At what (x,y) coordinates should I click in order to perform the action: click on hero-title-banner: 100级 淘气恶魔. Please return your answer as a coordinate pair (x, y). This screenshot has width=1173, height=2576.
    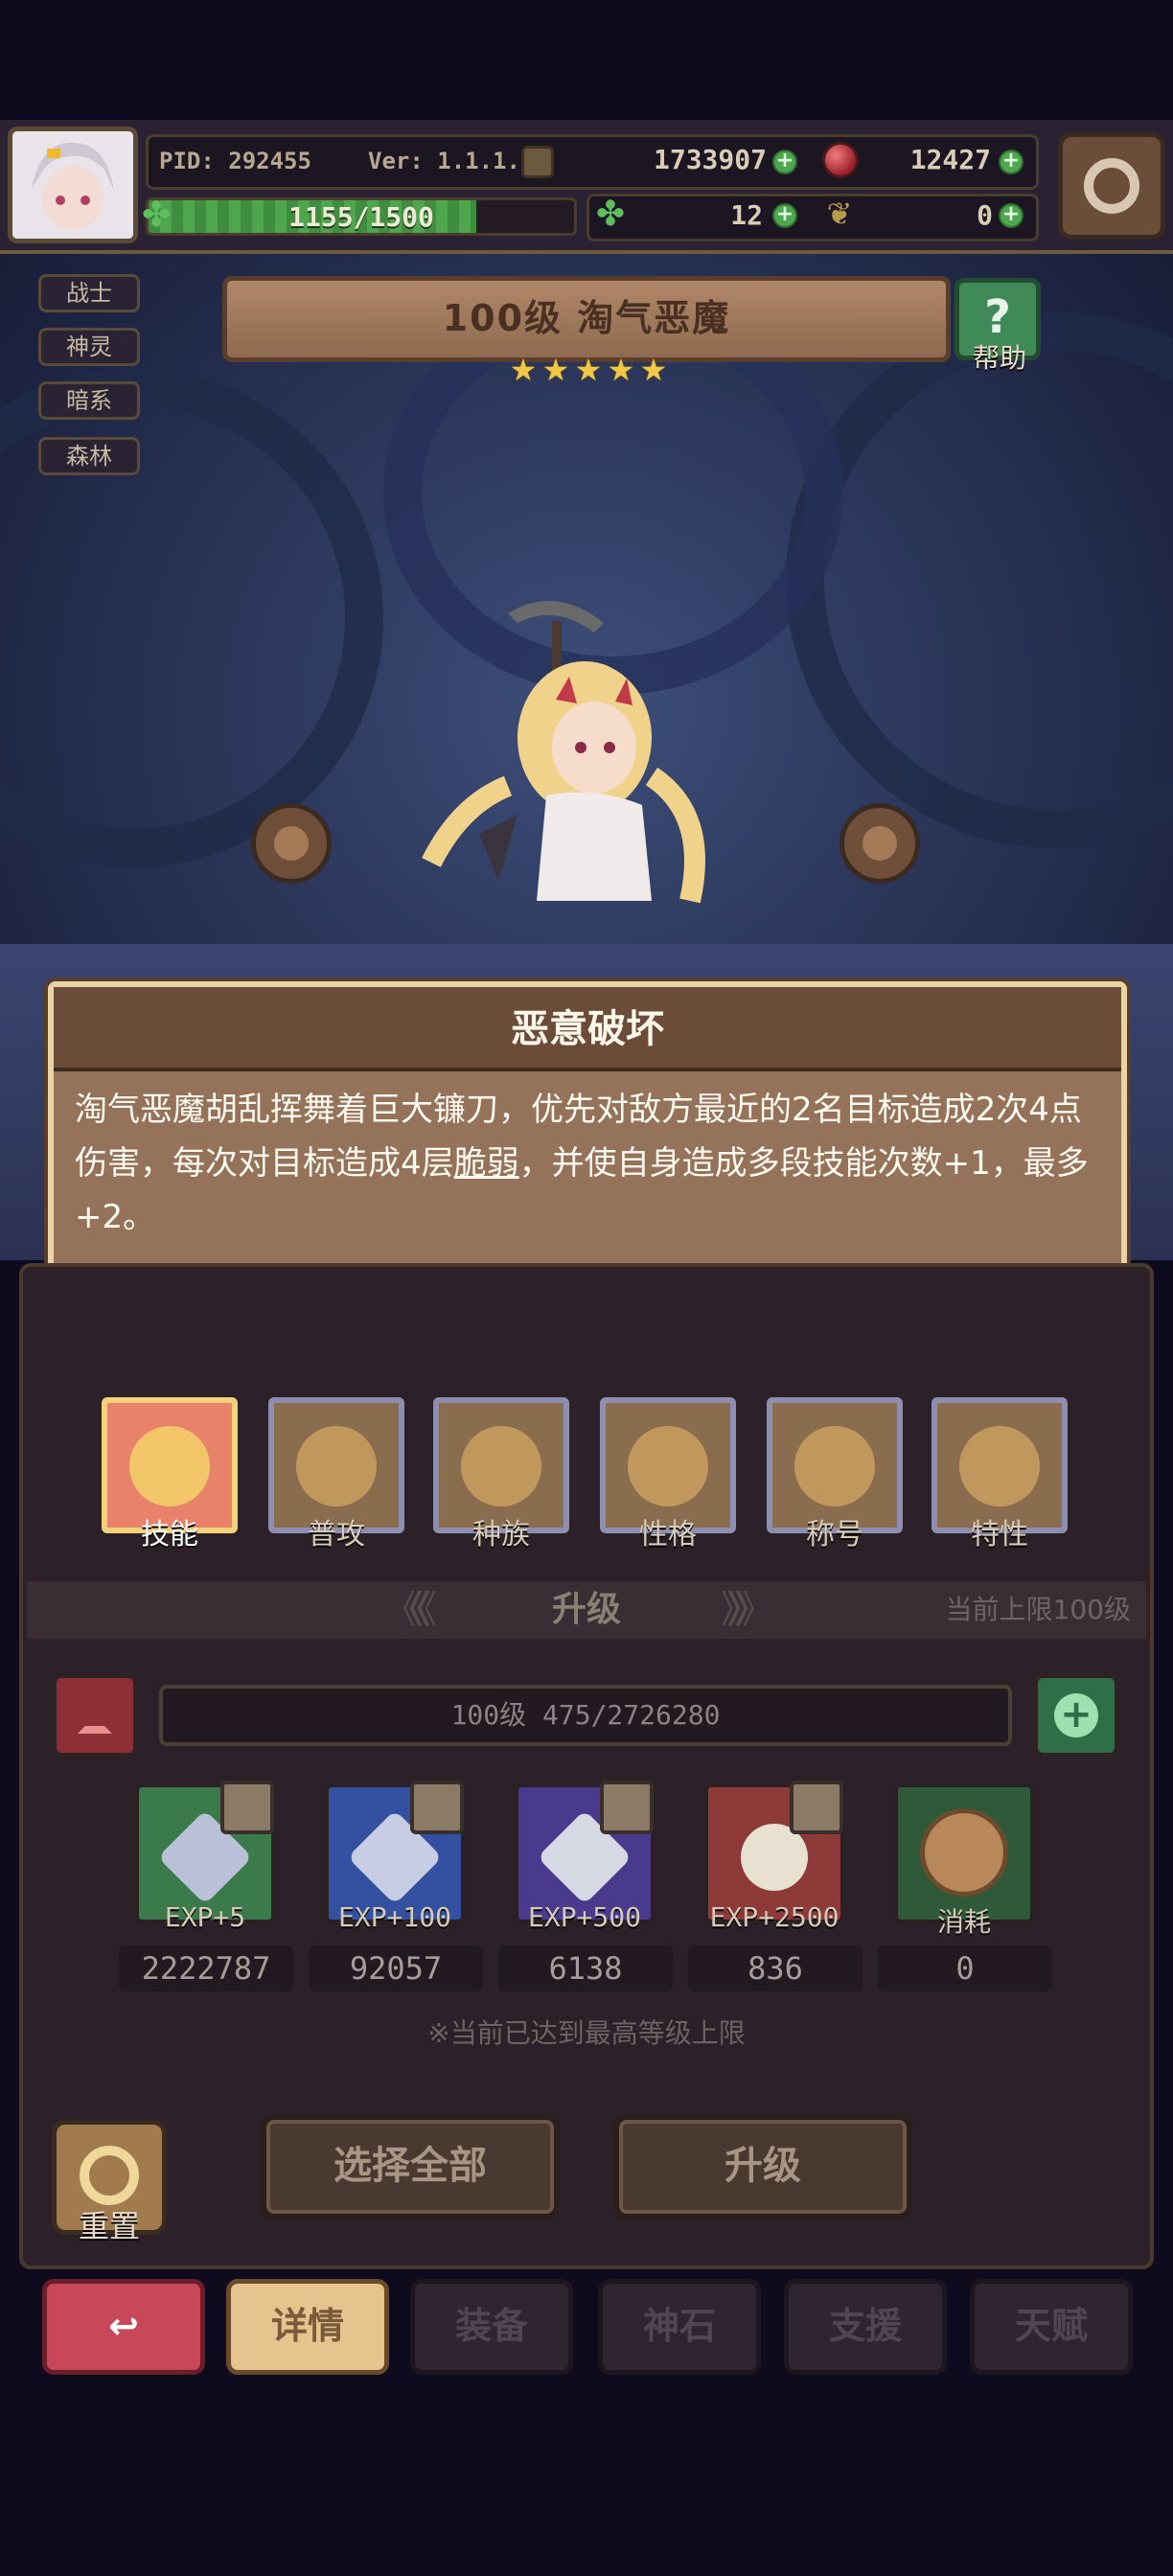
    Looking at the image, I should click on (586, 319).